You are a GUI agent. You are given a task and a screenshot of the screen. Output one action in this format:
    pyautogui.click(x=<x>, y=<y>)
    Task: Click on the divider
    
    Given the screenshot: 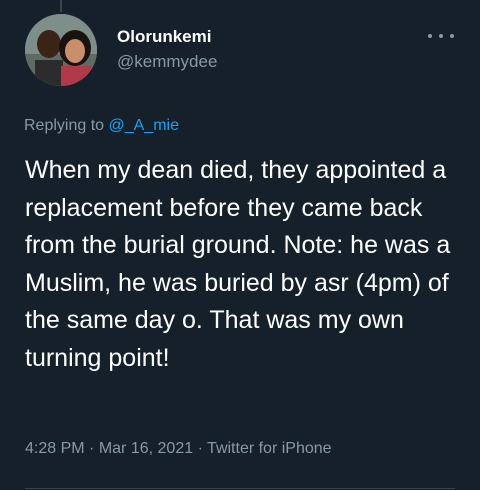 What is the action you would take?
    pyautogui.click(x=240, y=488)
    